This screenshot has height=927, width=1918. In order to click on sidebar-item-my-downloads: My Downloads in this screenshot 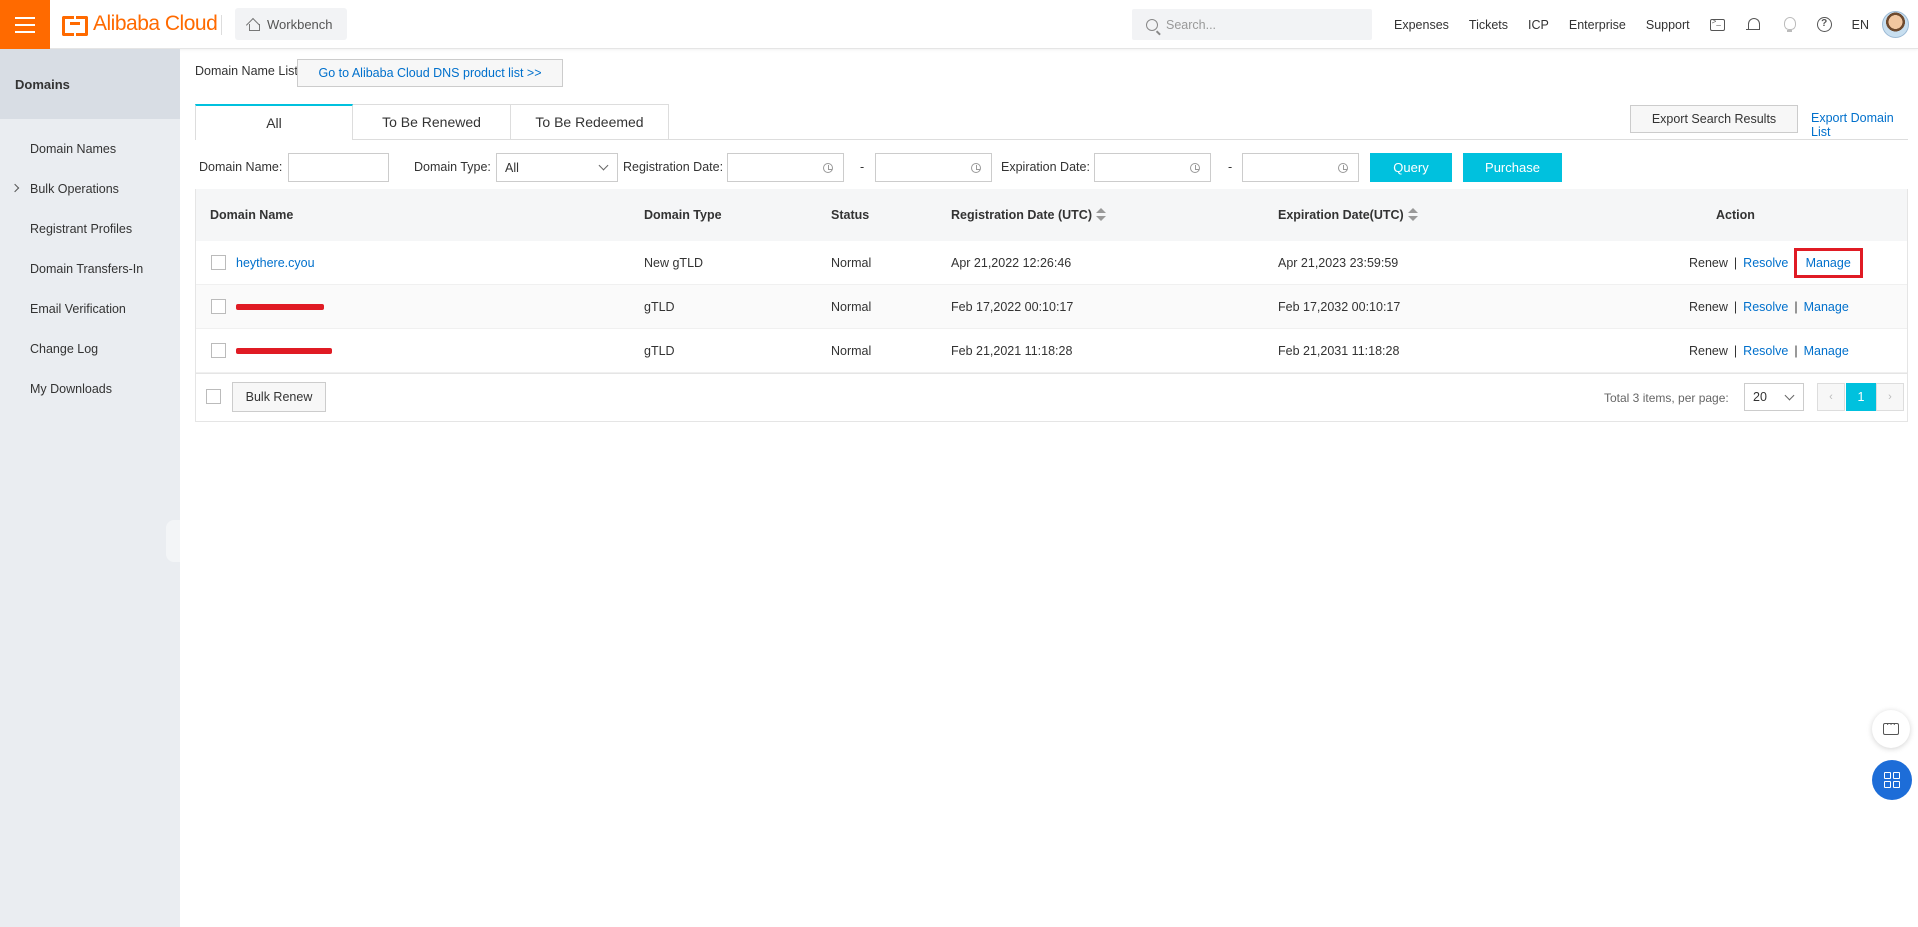, I will do `click(90, 389)`.